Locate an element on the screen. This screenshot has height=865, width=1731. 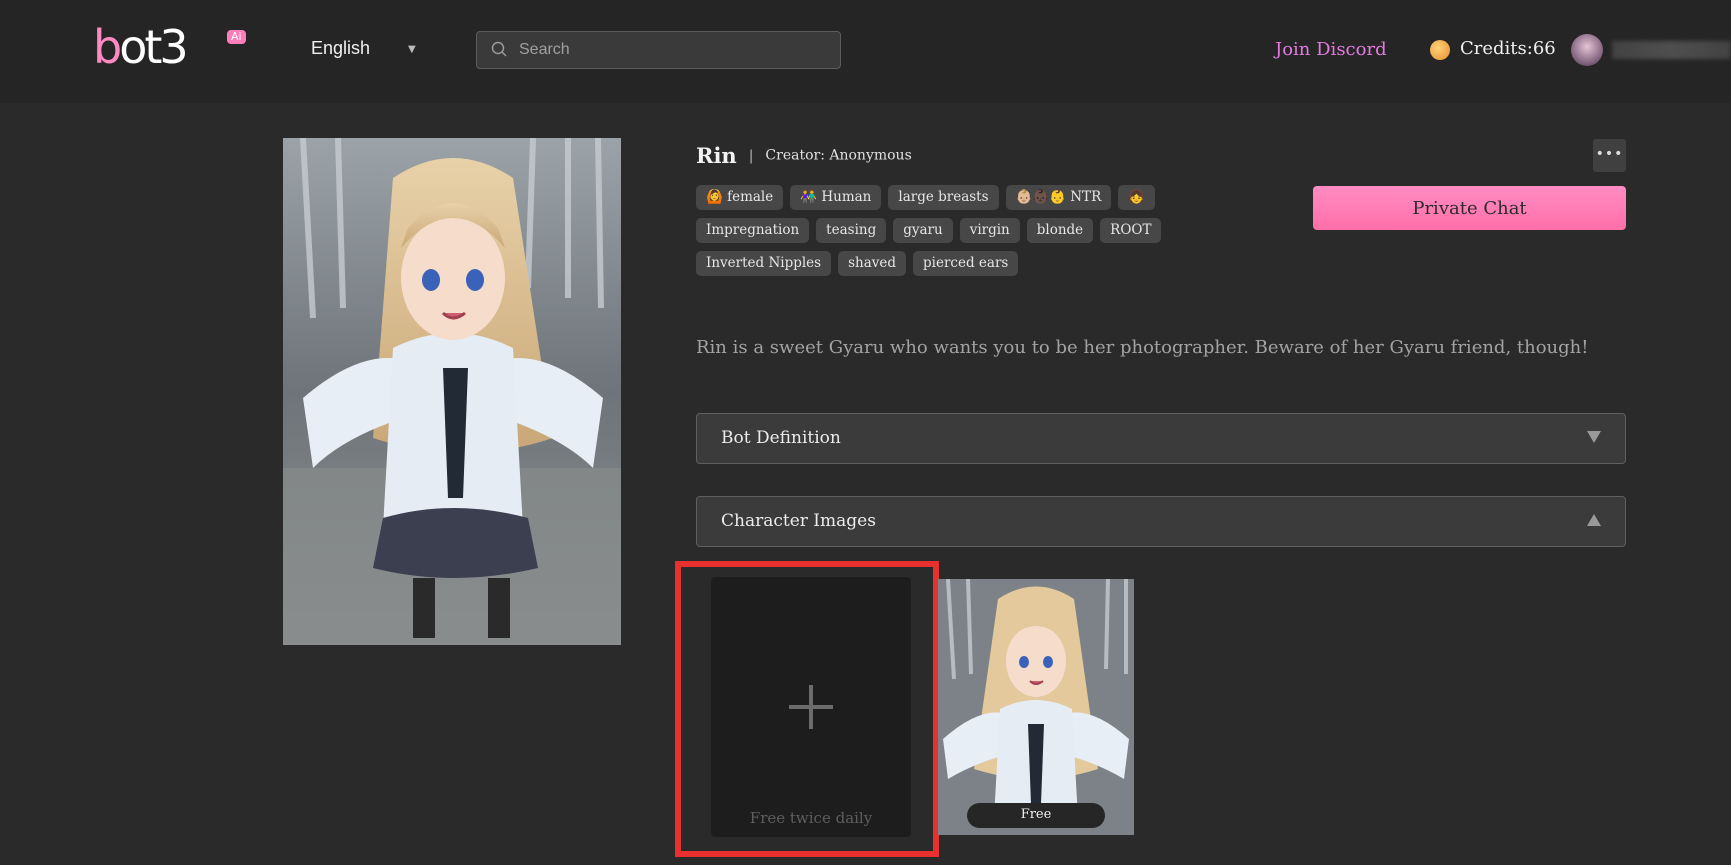
more-options-button: ••• is located at coordinates (1609, 155).